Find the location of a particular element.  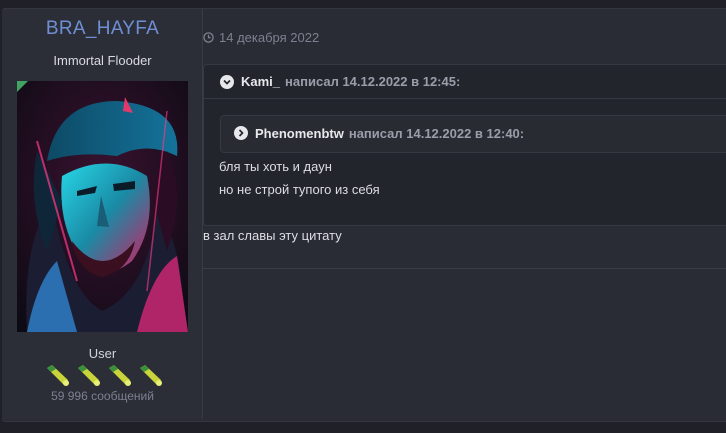

avatar is located at coordinates (102, 206).